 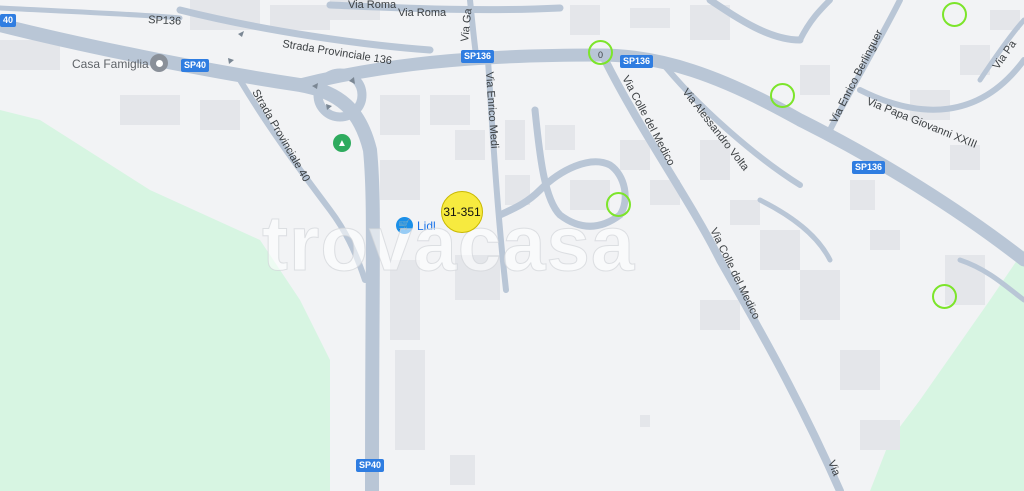 I want to click on park-tree-icon: ▲, so click(x=342, y=143).